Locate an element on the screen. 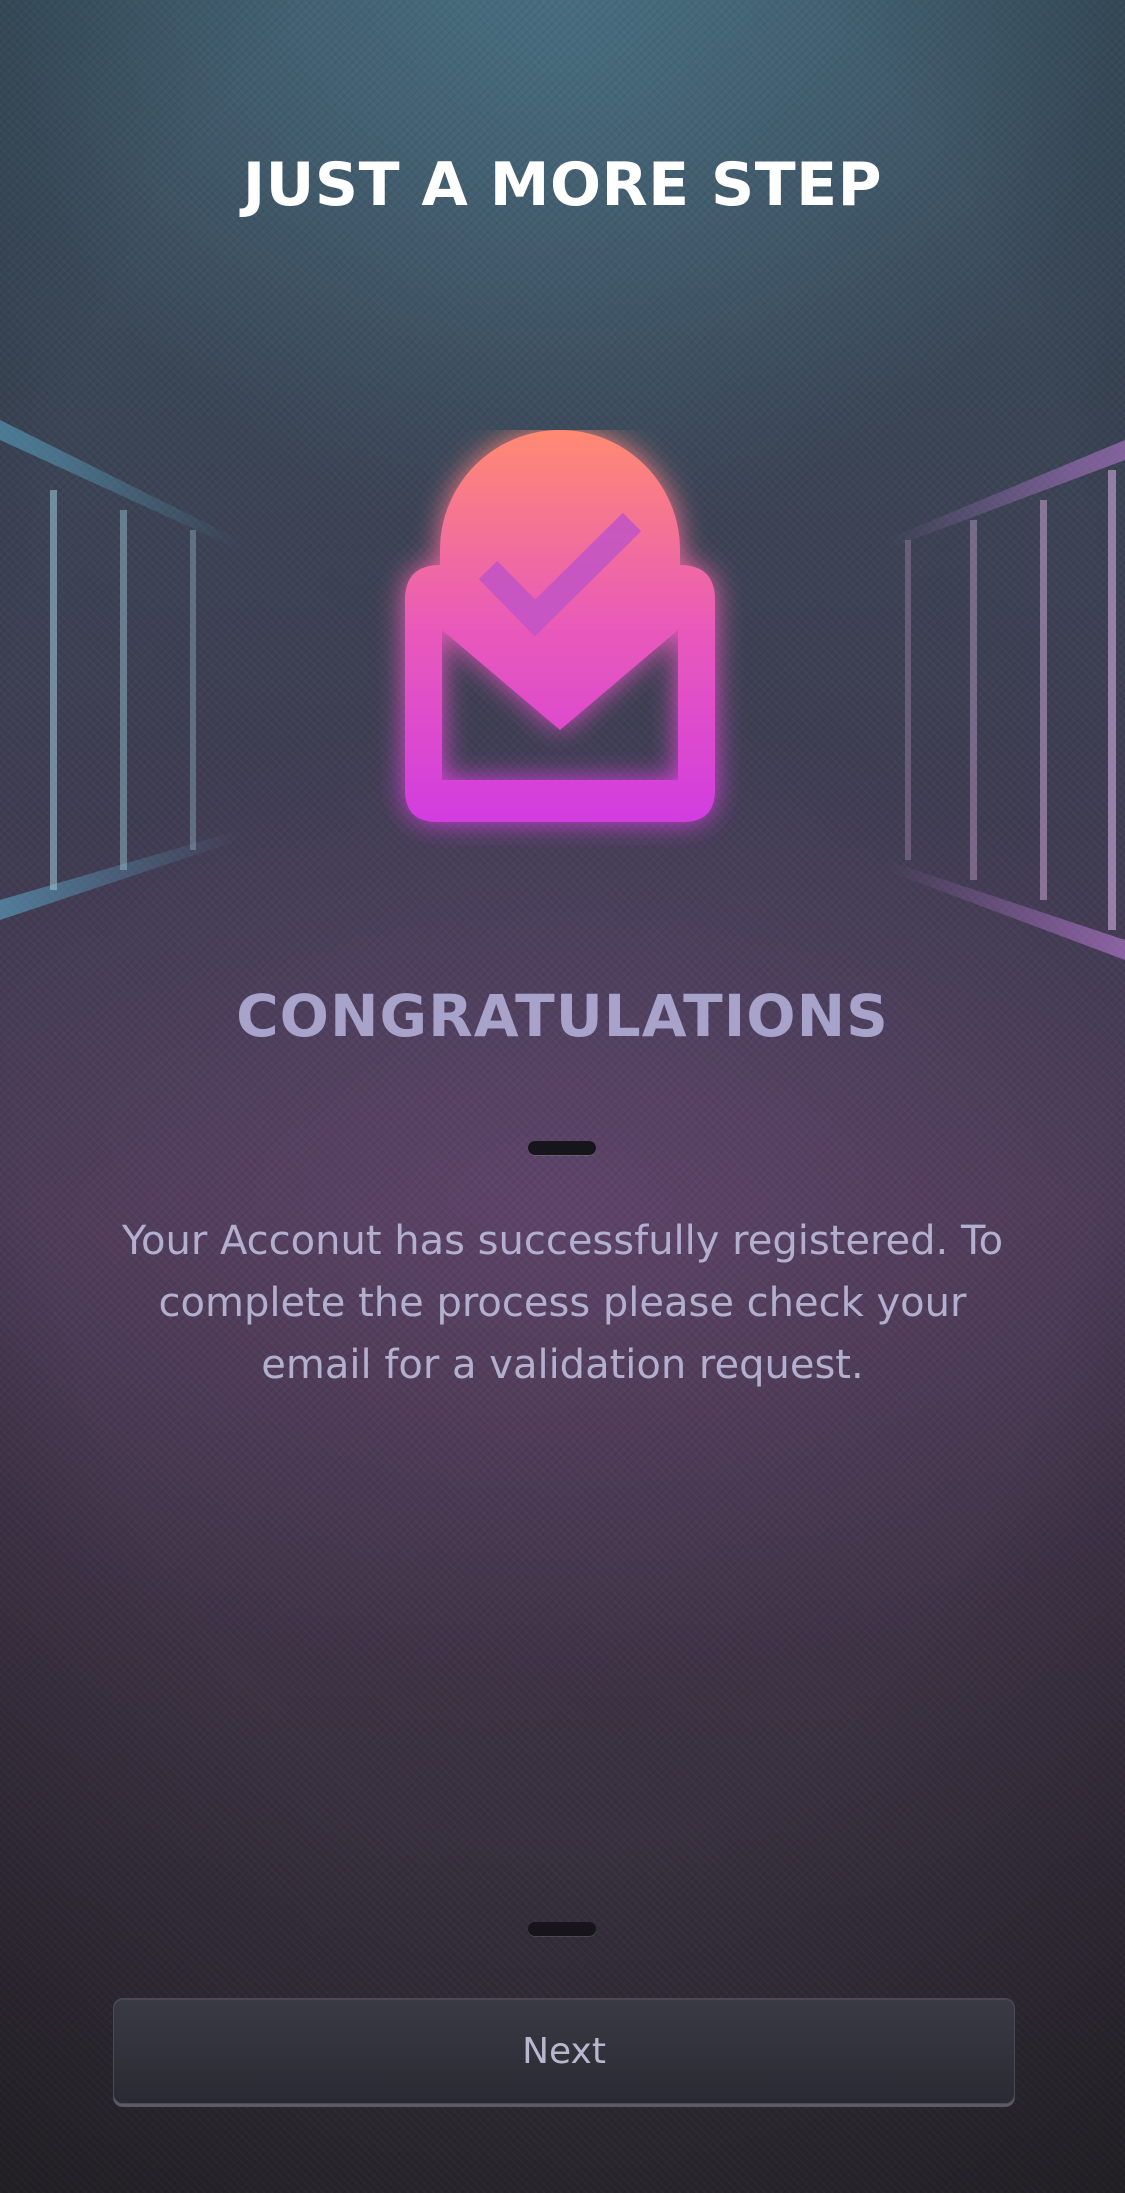 The height and width of the screenshot is (2193, 1125). congratulations-heading: CONGRATULATIONS is located at coordinates (562, 1016).